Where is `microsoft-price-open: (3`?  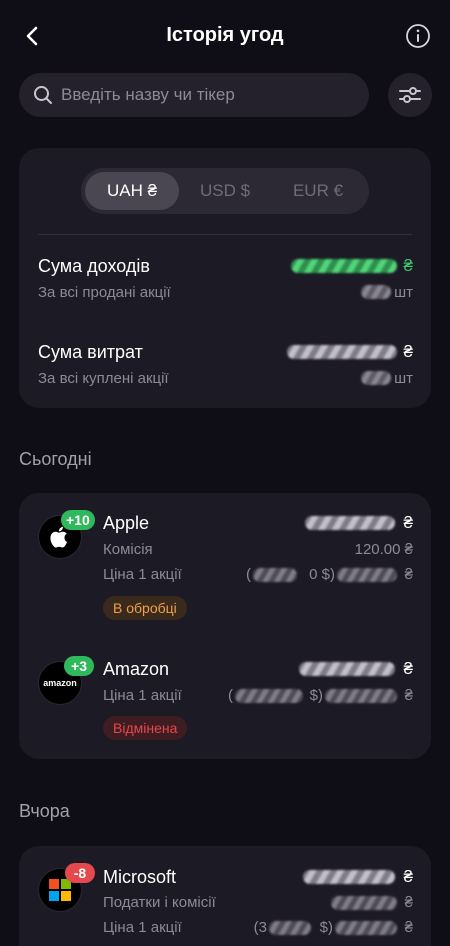
microsoft-price-open: (3 is located at coordinates (260, 927).